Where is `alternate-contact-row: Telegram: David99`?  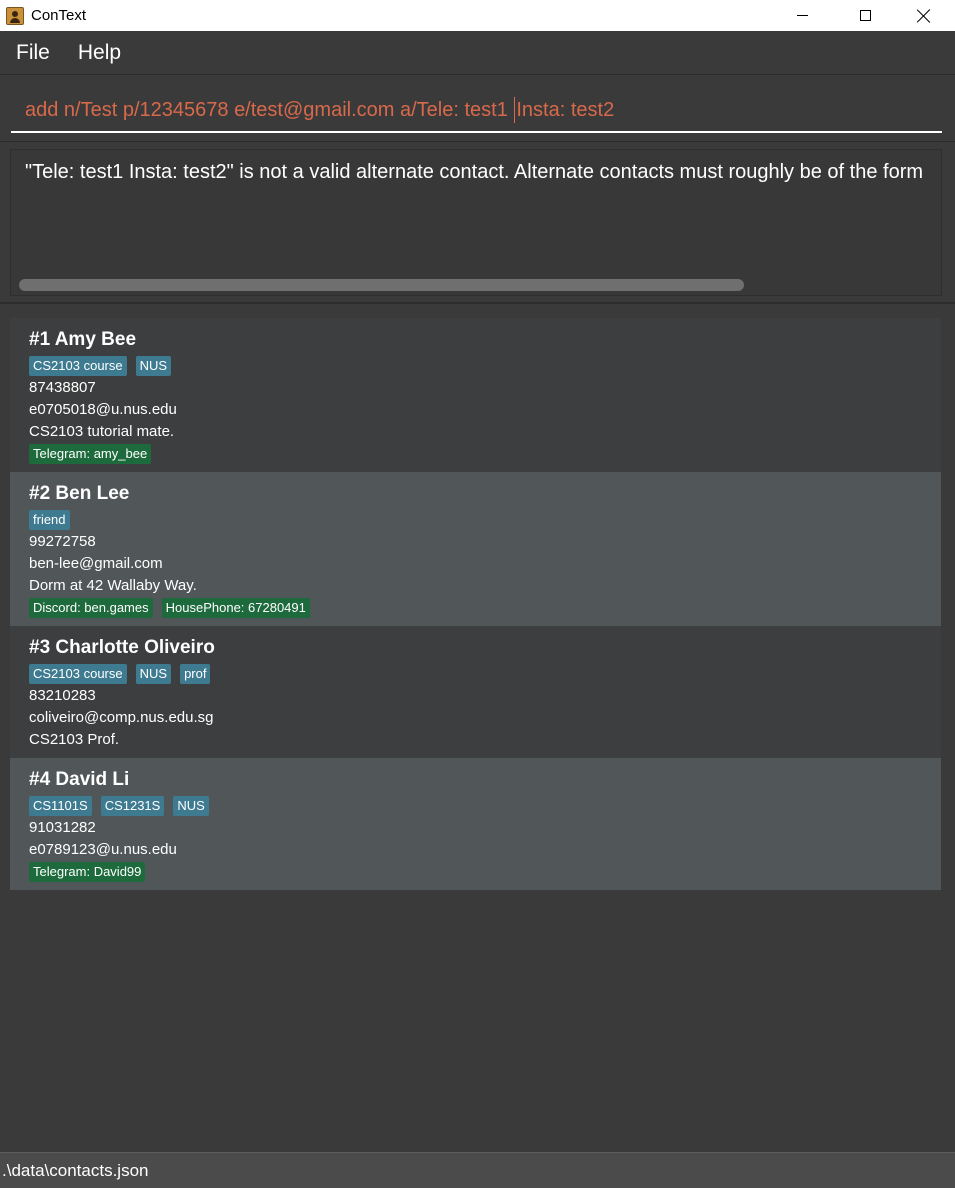 alternate-contact-row: Telegram: David99 is located at coordinates (485, 872).